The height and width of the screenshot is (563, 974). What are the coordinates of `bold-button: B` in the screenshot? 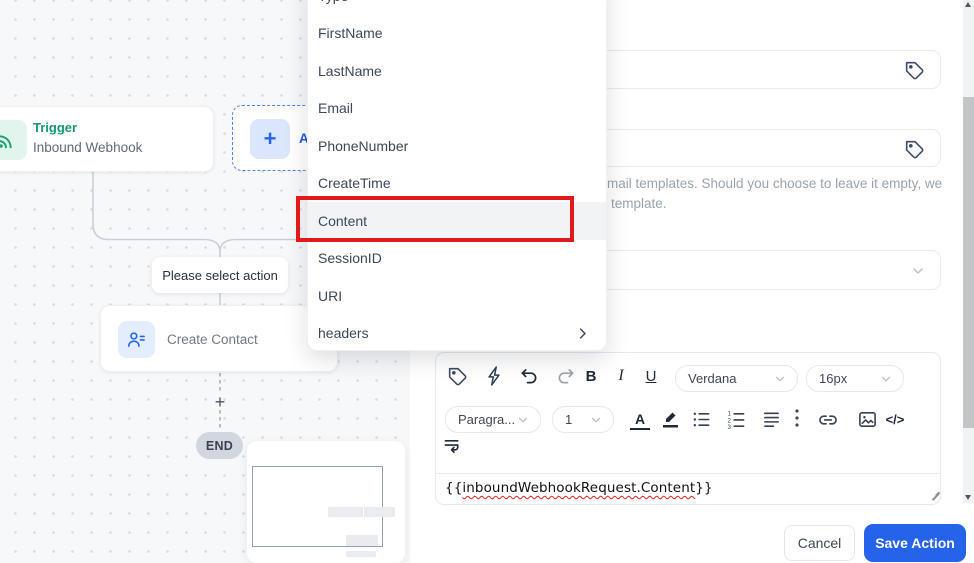 It's located at (591, 376).